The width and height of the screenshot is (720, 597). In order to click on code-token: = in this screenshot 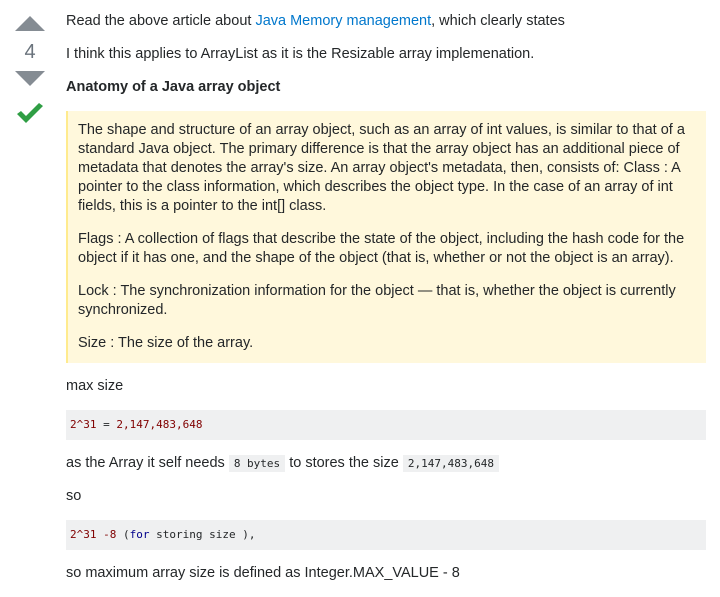, I will do `click(106, 424)`.